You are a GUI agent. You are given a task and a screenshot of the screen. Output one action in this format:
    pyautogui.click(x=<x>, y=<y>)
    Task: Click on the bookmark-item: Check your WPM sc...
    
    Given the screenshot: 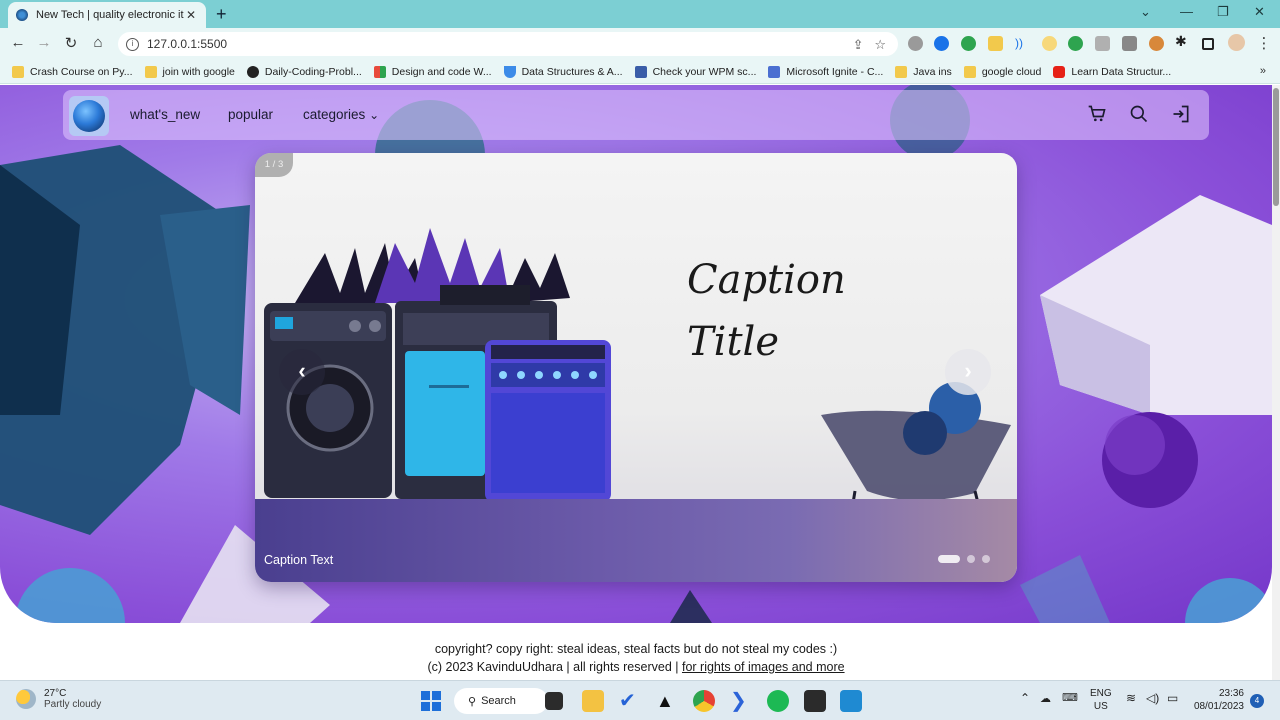 What is the action you would take?
    pyautogui.click(x=695, y=71)
    